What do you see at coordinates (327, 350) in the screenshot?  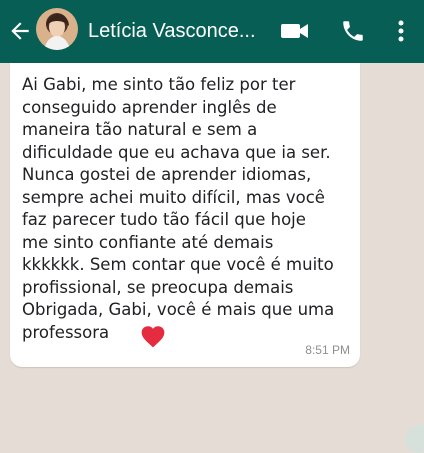 I see `message-timestamp: 8:51 PM` at bounding box center [327, 350].